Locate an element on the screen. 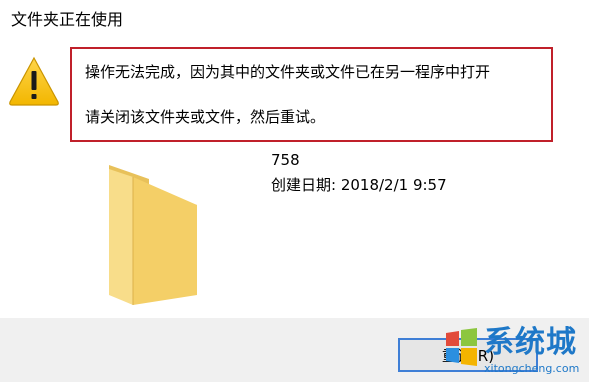  watermark-url: xitongcheng.com is located at coordinates (532, 368).